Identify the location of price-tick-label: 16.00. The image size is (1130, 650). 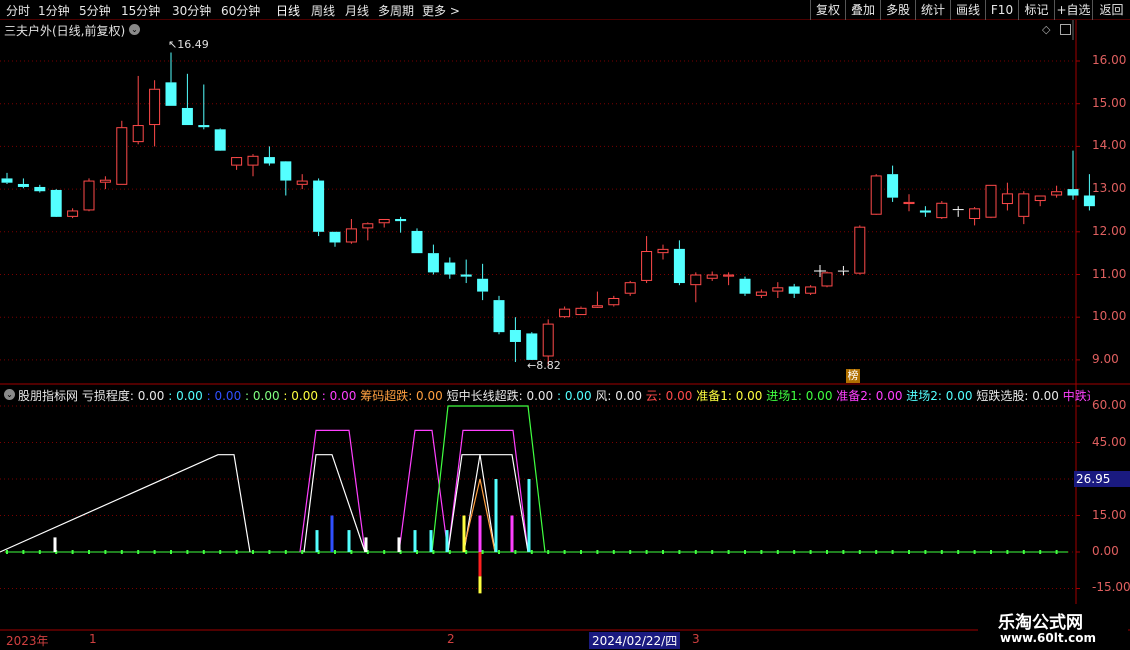
(1109, 60).